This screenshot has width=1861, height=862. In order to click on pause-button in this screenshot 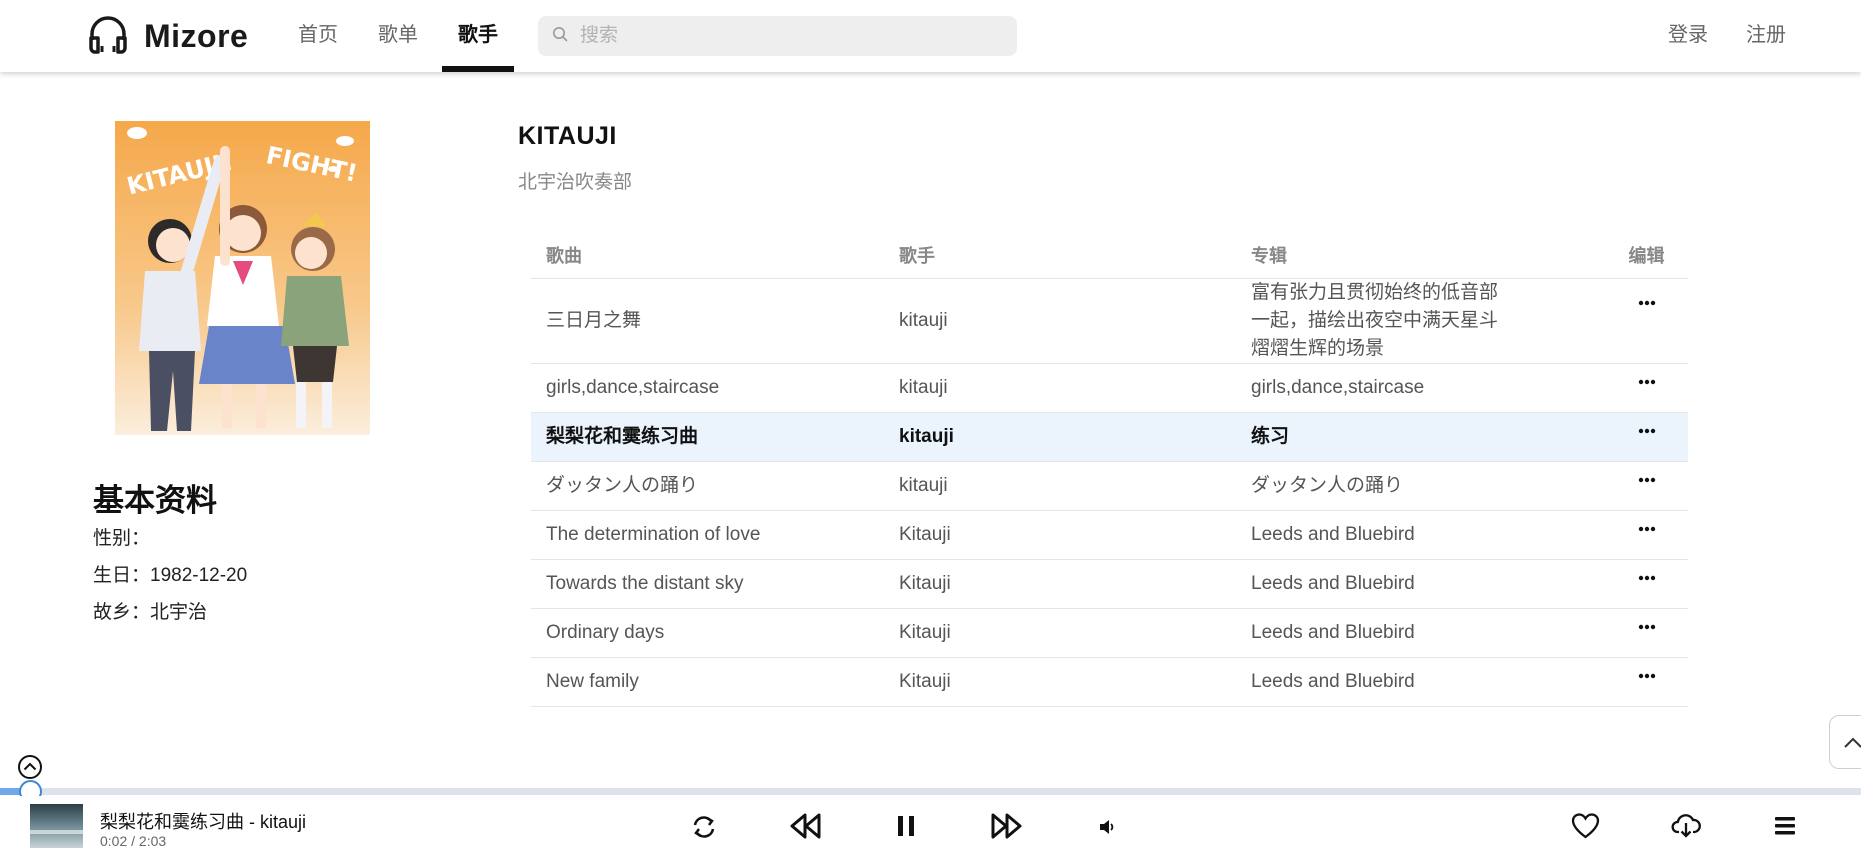, I will do `click(906, 826)`.